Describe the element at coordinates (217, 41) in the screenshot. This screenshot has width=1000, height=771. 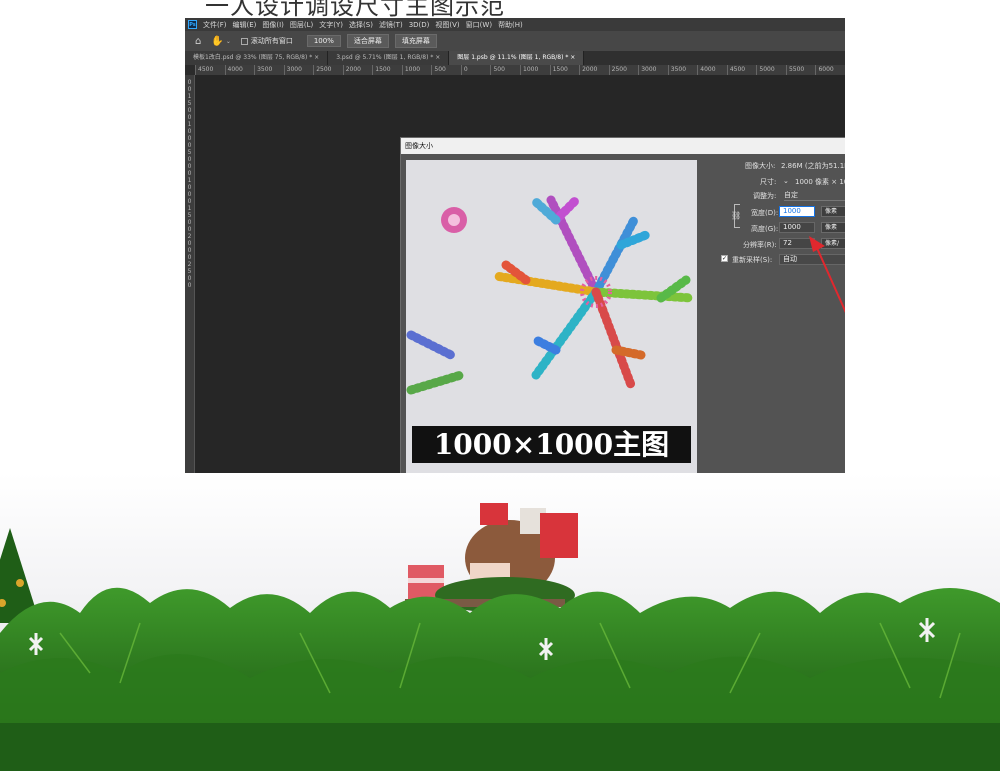
I see `hand-icon: ✋` at that location.